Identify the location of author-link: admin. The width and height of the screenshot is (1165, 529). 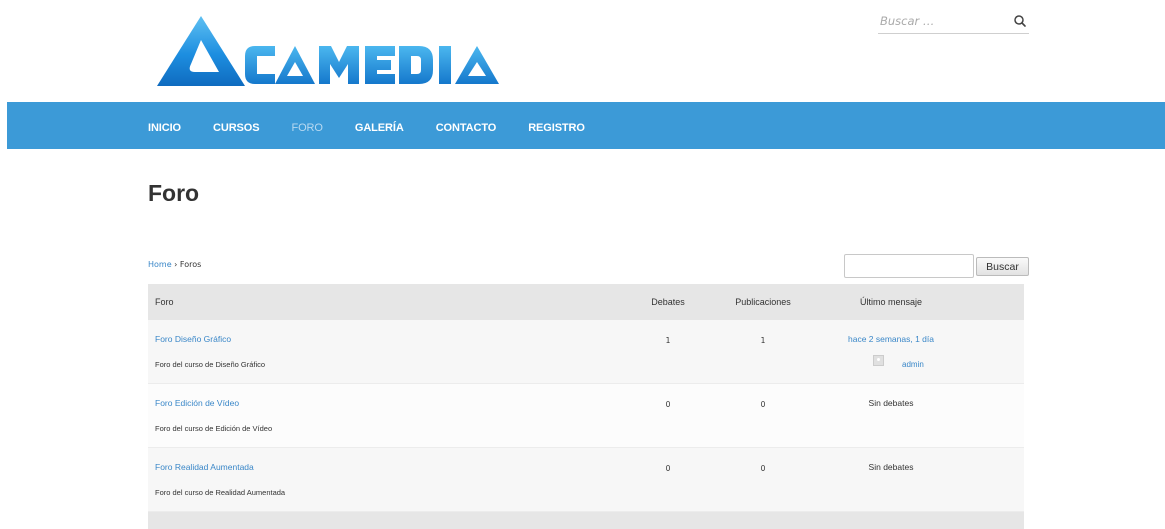
(913, 364).